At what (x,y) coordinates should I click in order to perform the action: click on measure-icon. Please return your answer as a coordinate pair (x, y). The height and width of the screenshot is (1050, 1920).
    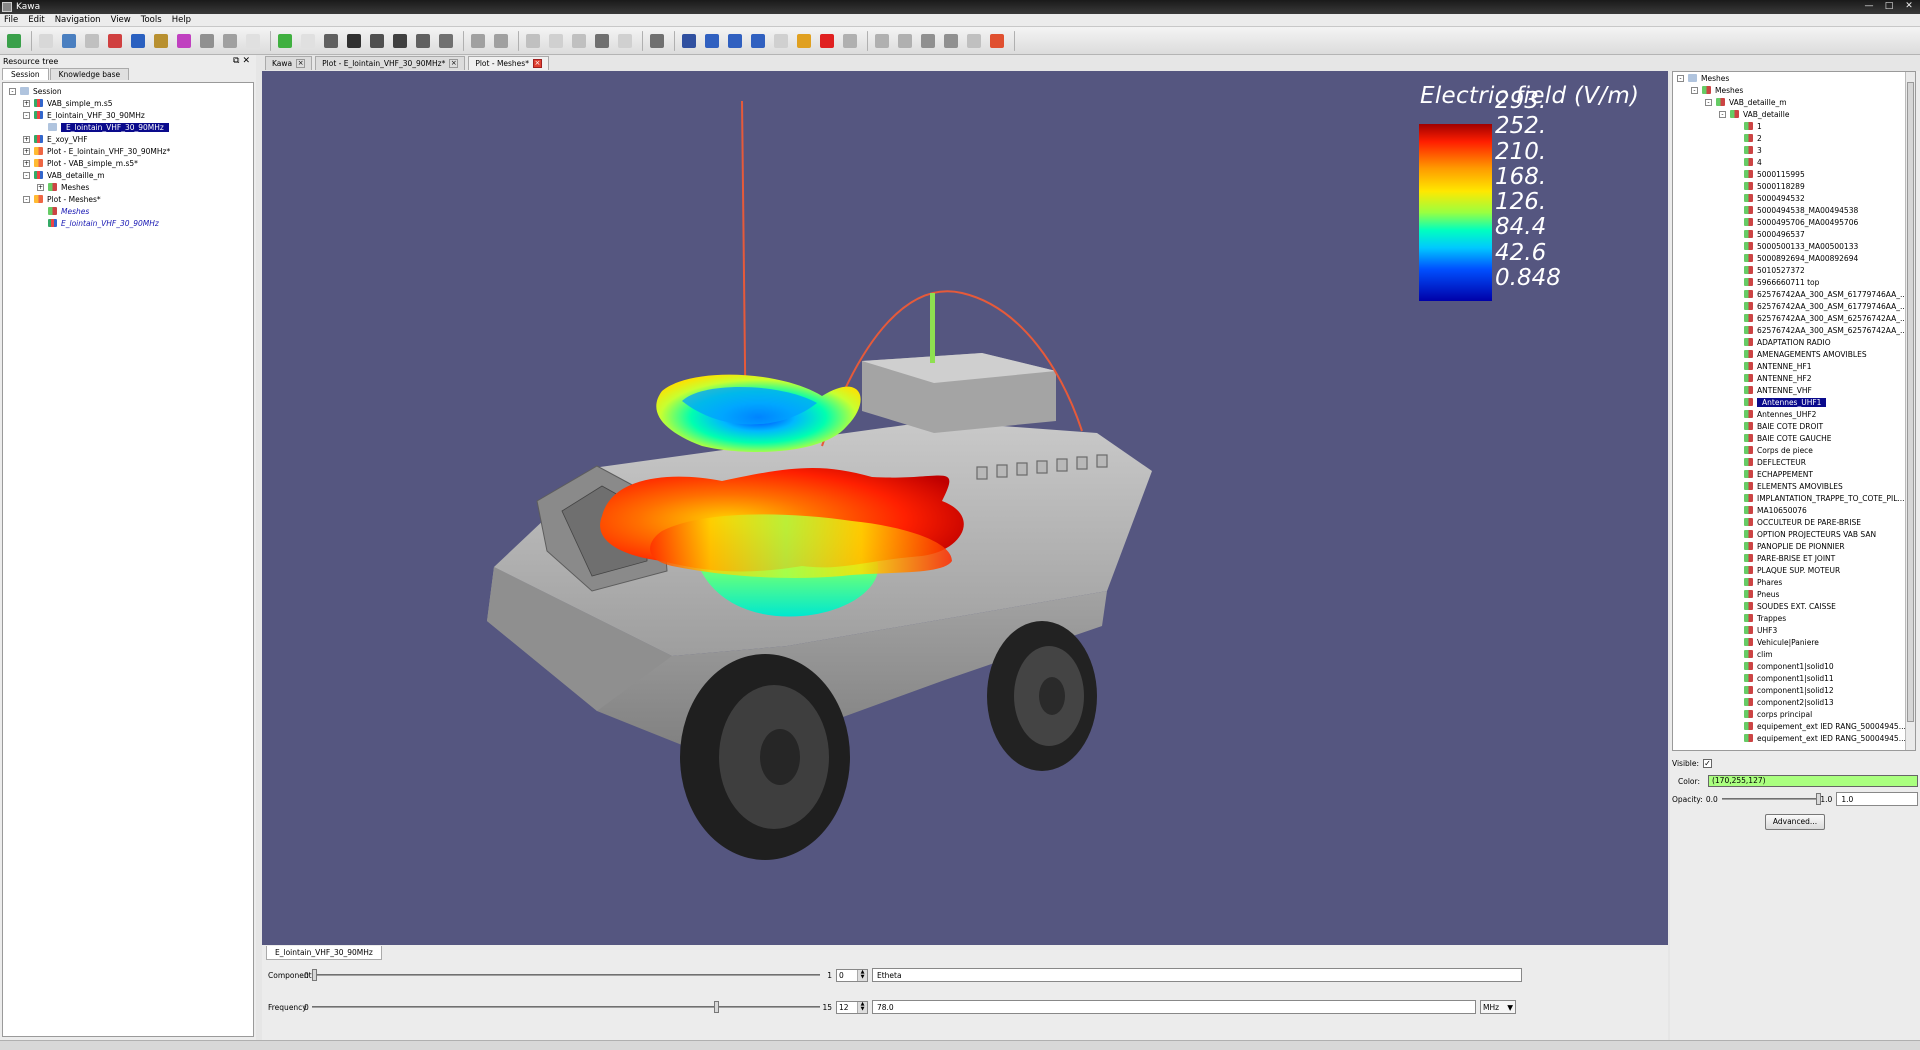
    Looking at the image, I should click on (689, 41).